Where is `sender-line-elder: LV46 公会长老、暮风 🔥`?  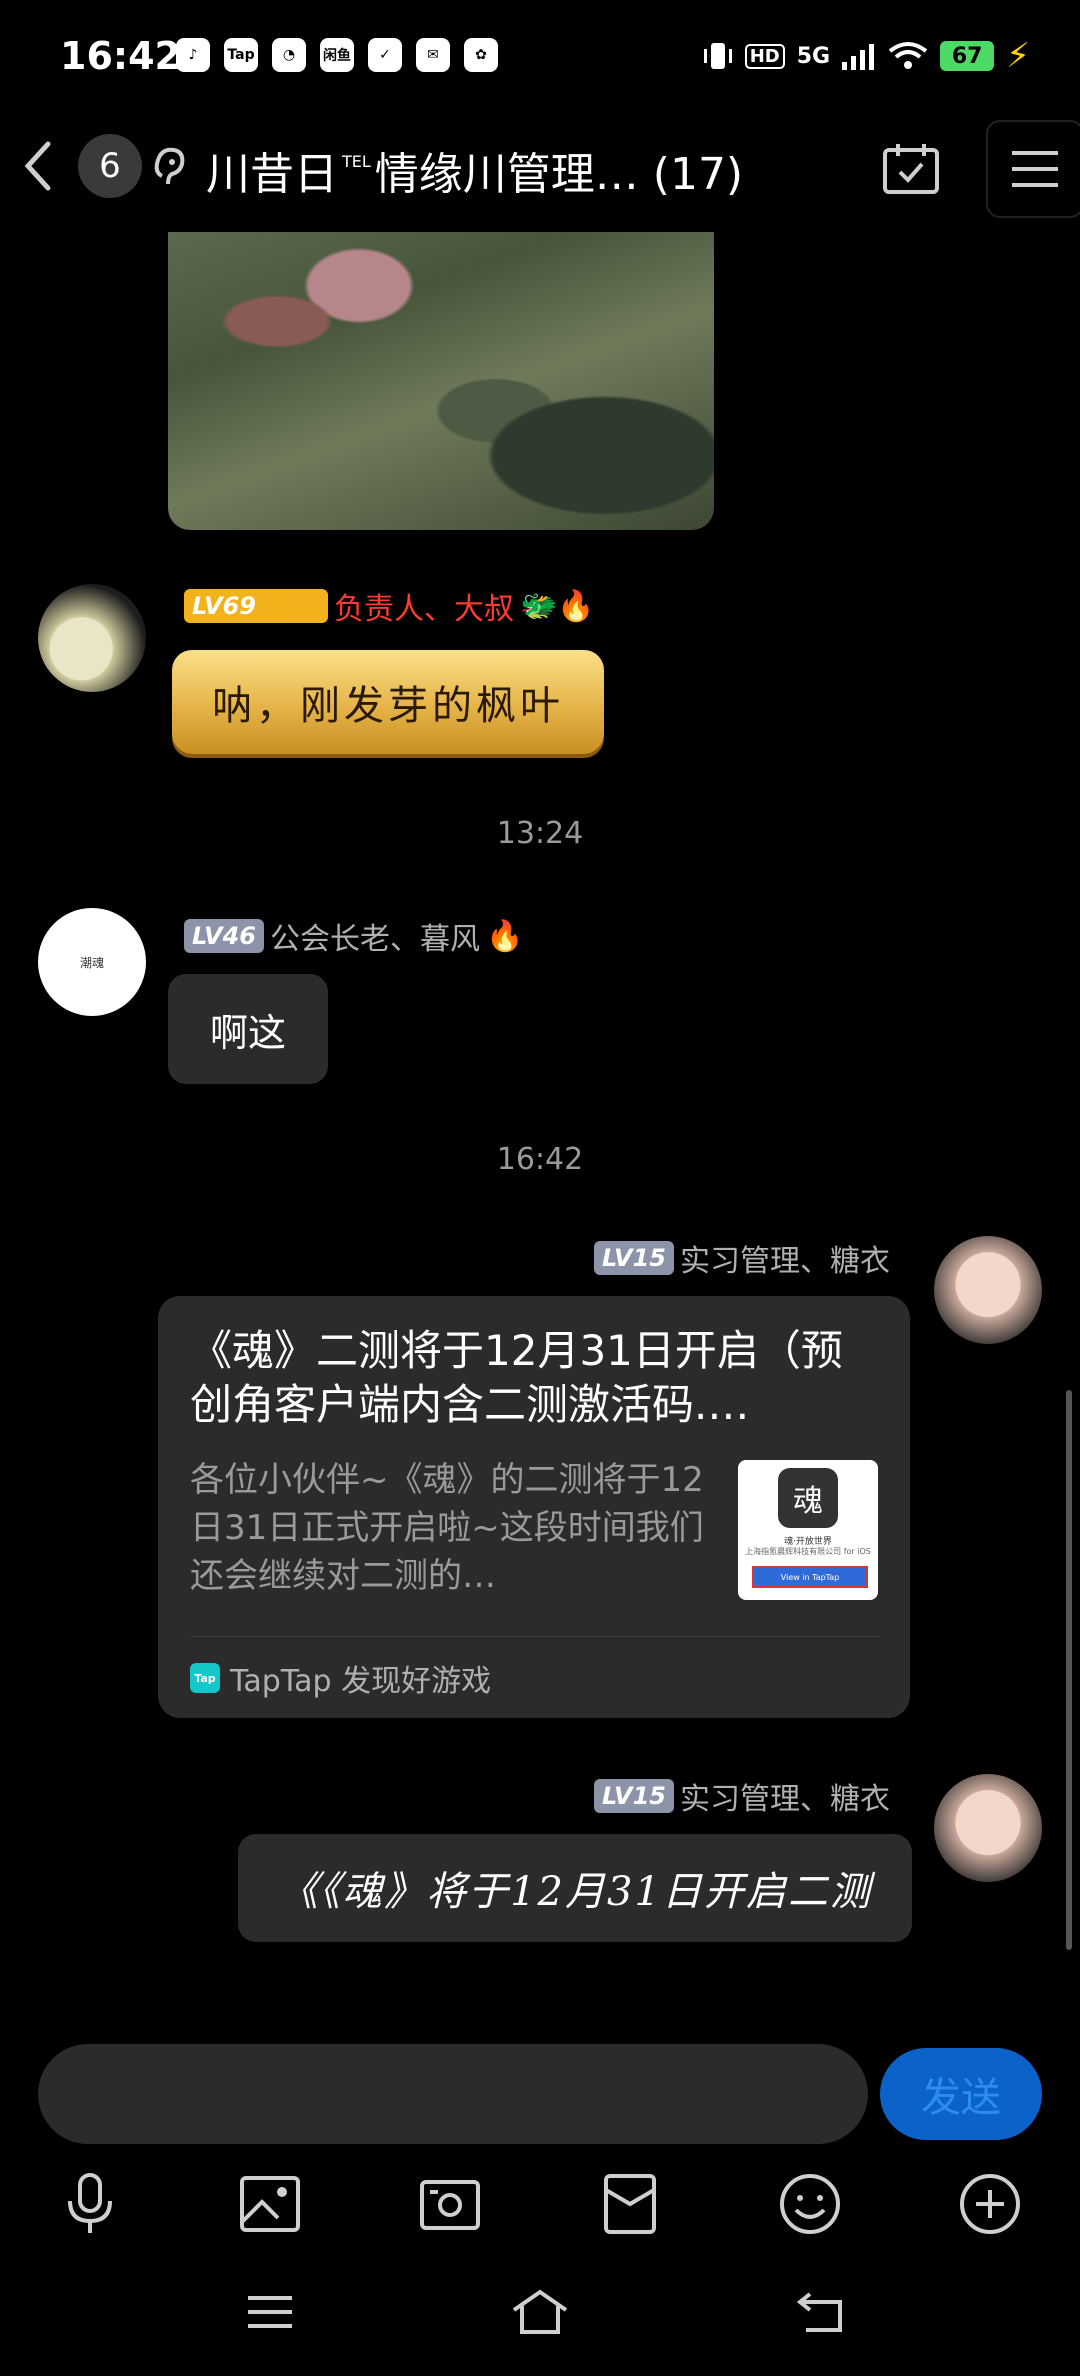 sender-line-elder: LV46 公会长老、暮风 🔥 is located at coordinates (353, 936).